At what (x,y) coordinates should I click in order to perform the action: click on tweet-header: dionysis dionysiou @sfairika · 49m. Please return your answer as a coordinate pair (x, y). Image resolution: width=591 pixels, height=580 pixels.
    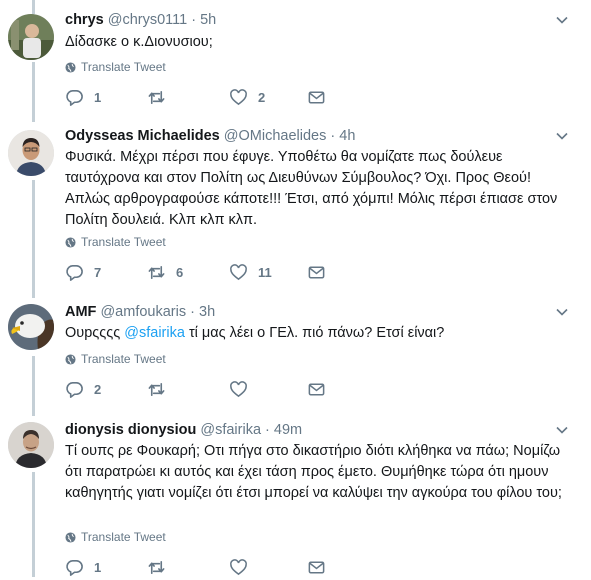
    Looking at the image, I should click on (183, 430).